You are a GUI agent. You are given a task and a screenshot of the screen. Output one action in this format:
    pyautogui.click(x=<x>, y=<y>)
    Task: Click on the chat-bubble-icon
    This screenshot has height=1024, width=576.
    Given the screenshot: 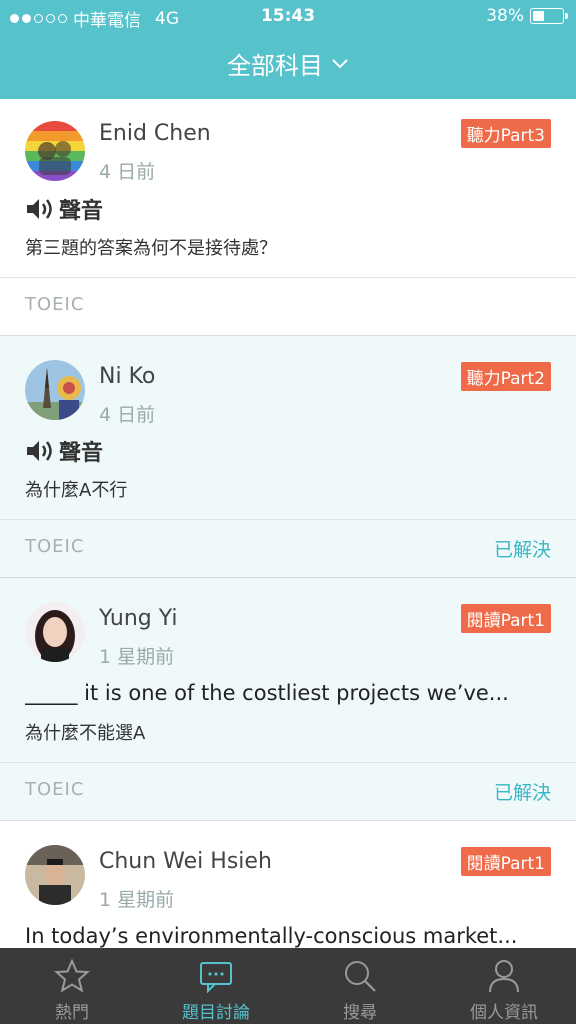 What is the action you would take?
    pyautogui.click(x=216, y=978)
    